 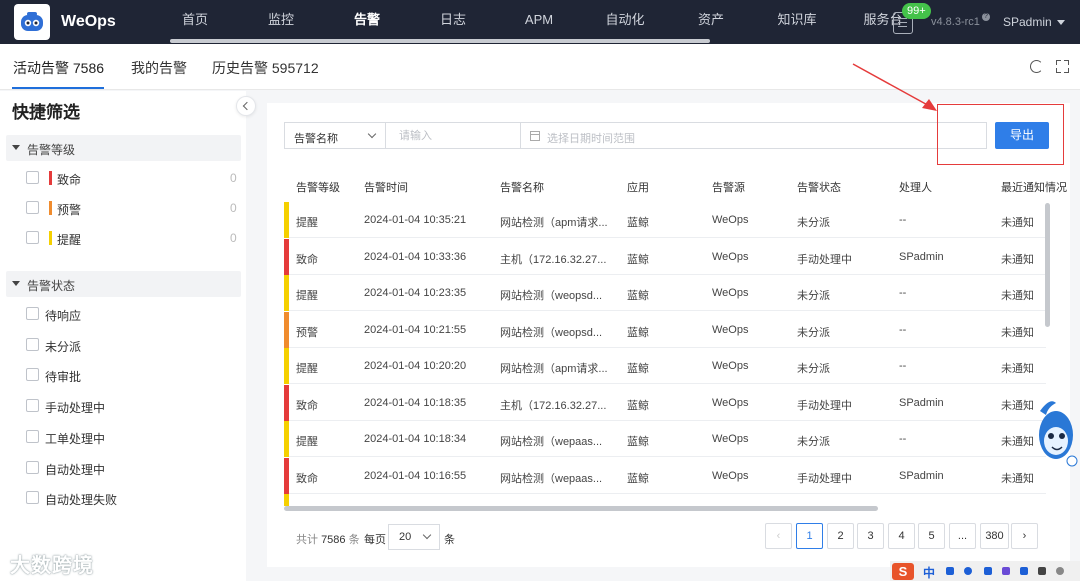 What do you see at coordinates (1047, 265) in the screenshot?
I see `table-vertical-scrollbar` at bounding box center [1047, 265].